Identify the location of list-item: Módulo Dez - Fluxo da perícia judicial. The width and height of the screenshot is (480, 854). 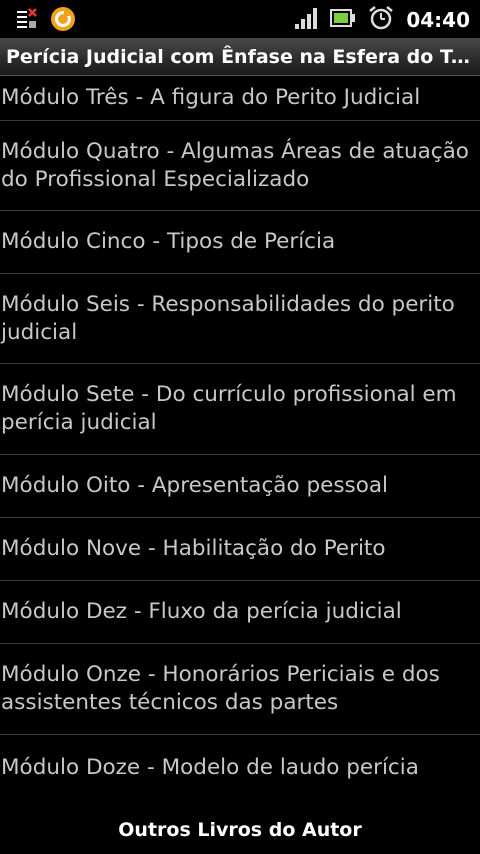
(240, 612).